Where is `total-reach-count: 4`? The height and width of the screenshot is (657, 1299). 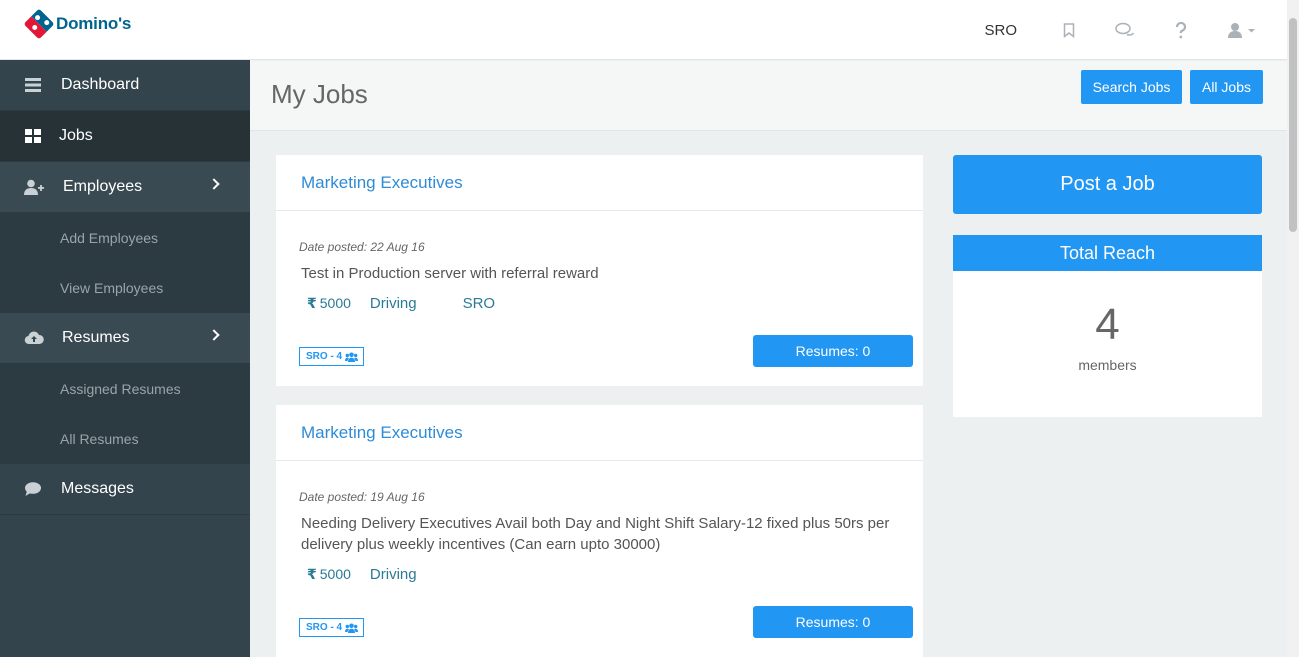
total-reach-count: 4 is located at coordinates (1107, 324).